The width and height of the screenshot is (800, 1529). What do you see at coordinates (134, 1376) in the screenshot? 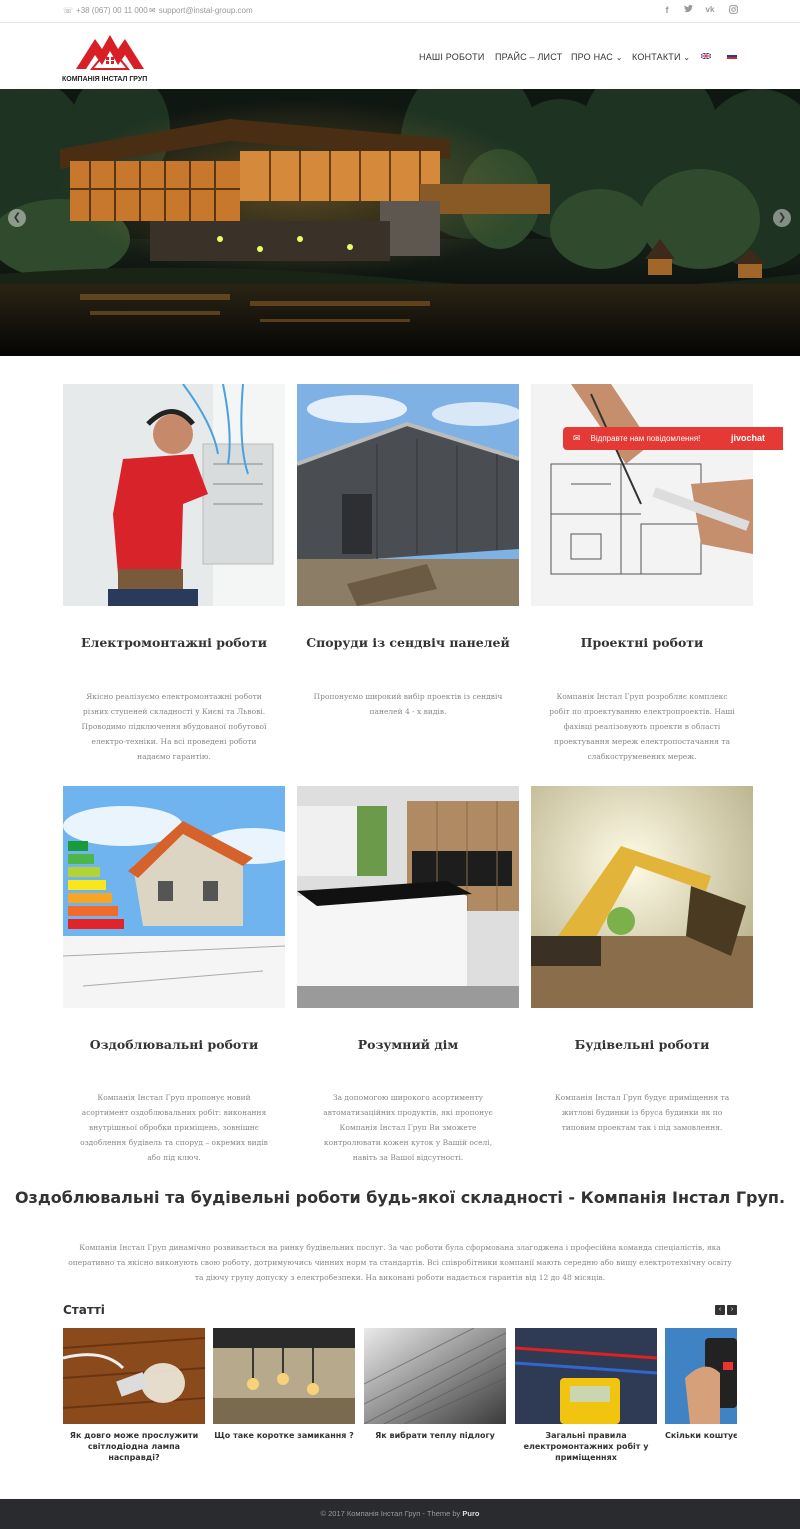
I see `article-image-led-lamp` at bounding box center [134, 1376].